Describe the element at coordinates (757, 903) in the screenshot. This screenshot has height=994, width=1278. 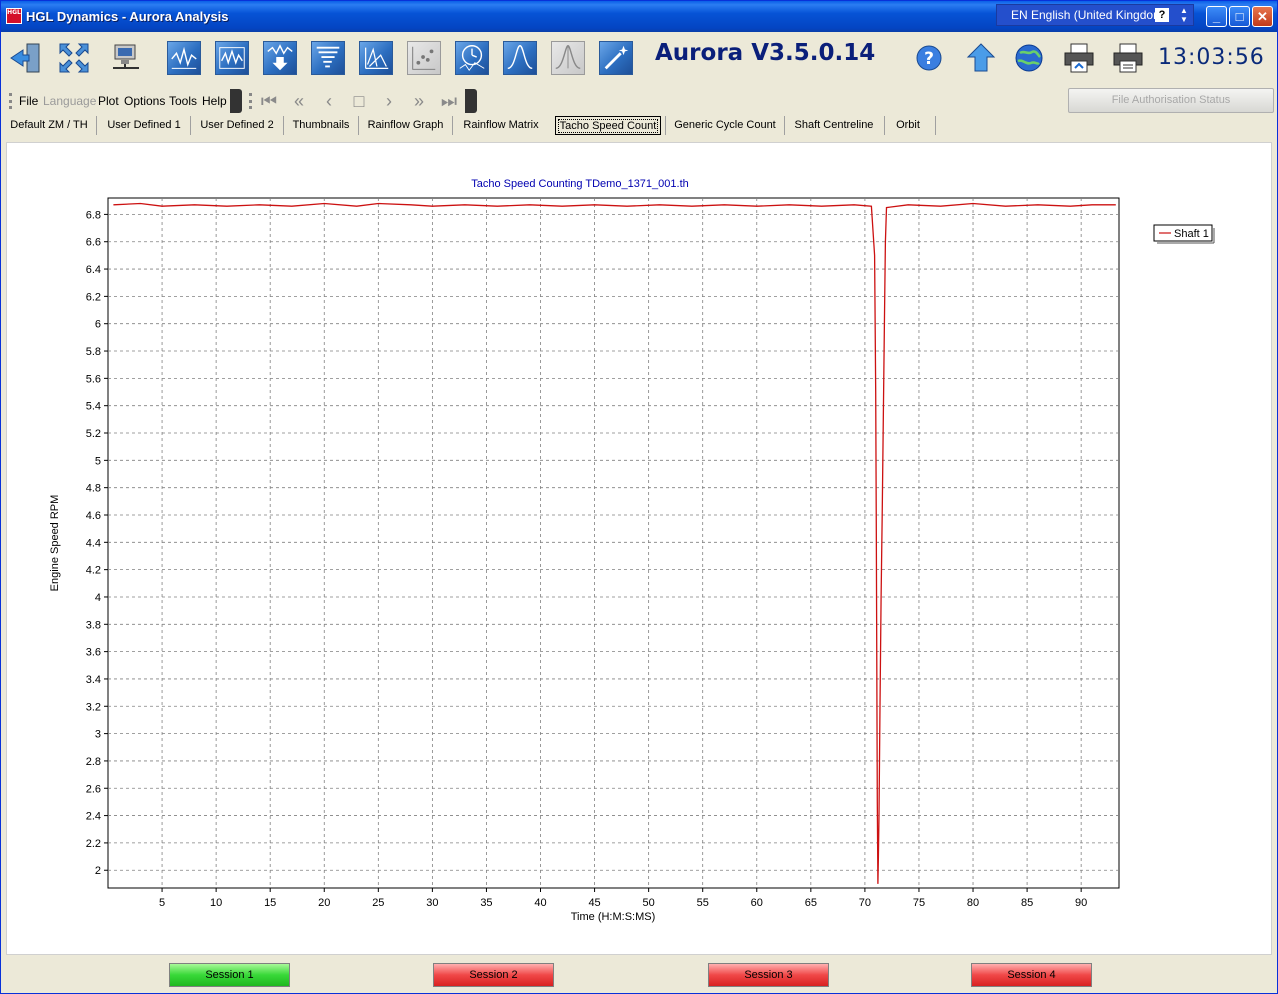
I see `x-tick-label: 60` at that location.